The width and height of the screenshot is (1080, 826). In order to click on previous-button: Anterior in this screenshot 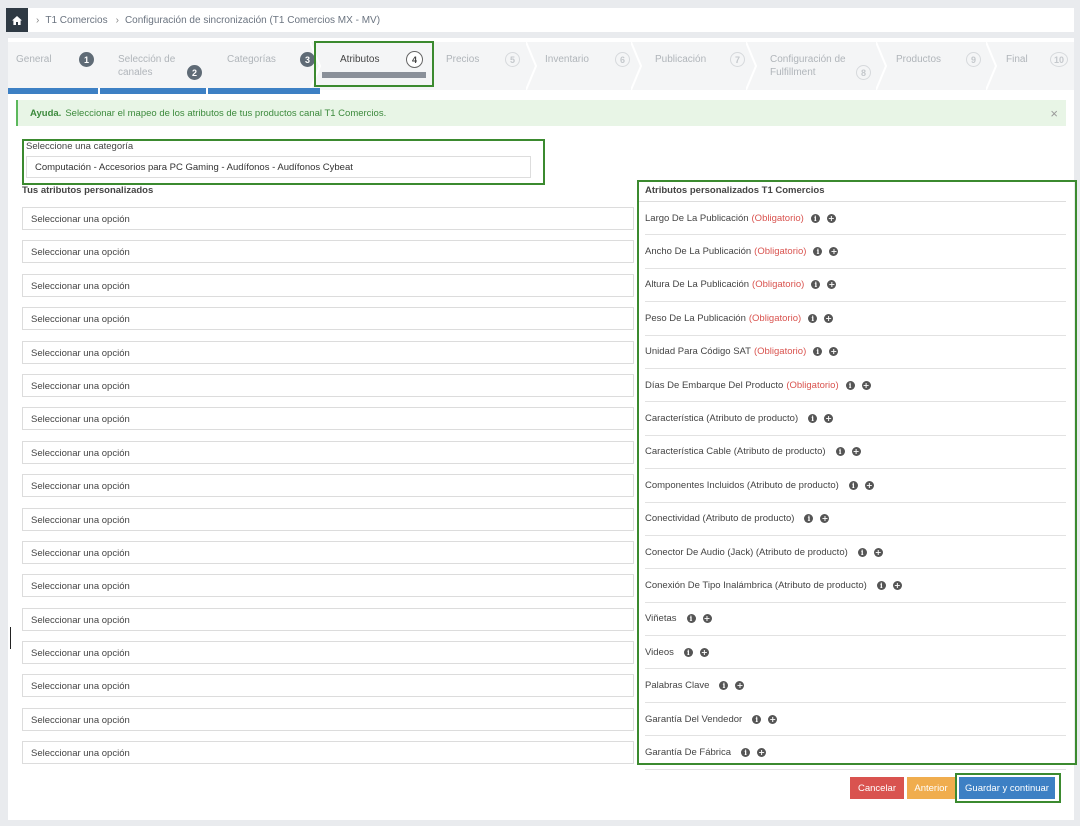, I will do `click(931, 788)`.